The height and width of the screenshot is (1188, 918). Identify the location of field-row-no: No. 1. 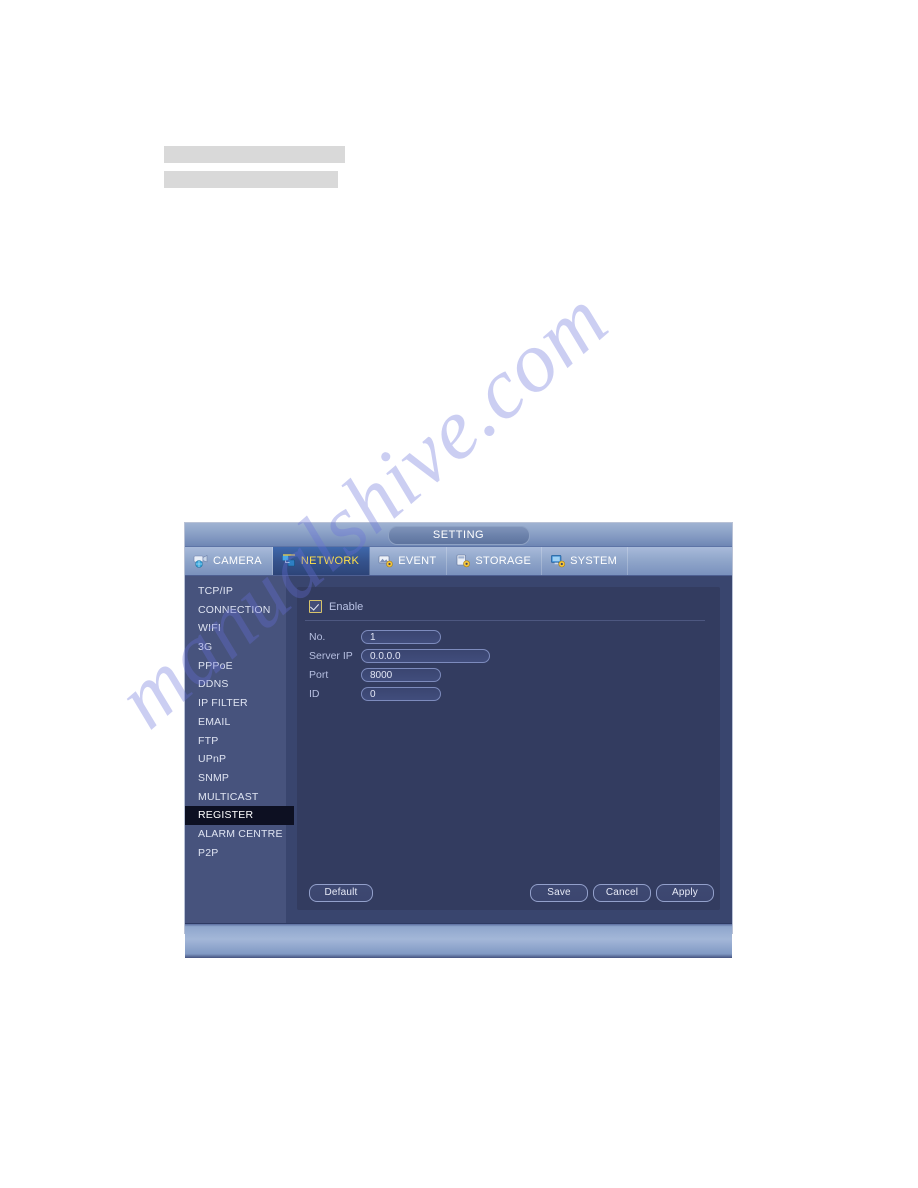
(375, 656).